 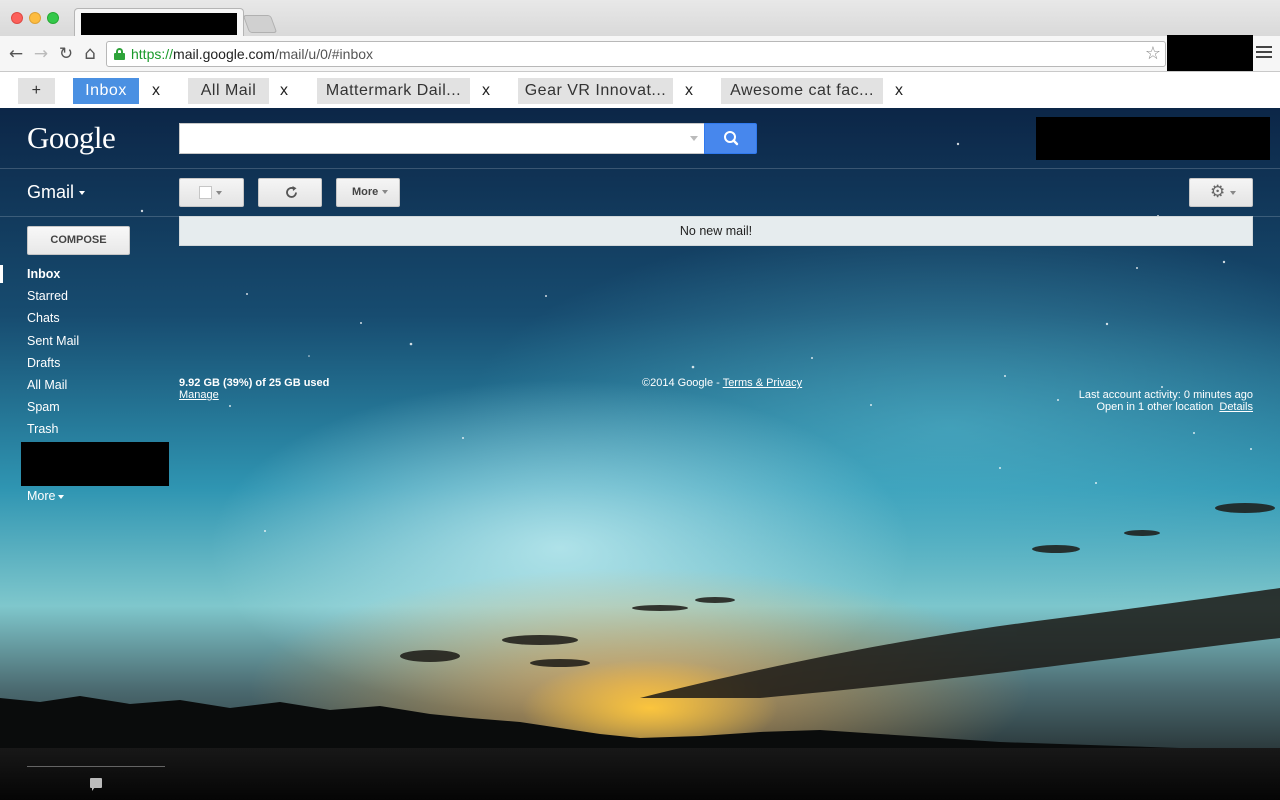 I want to click on window-minimize-button, so click(x=35, y=18).